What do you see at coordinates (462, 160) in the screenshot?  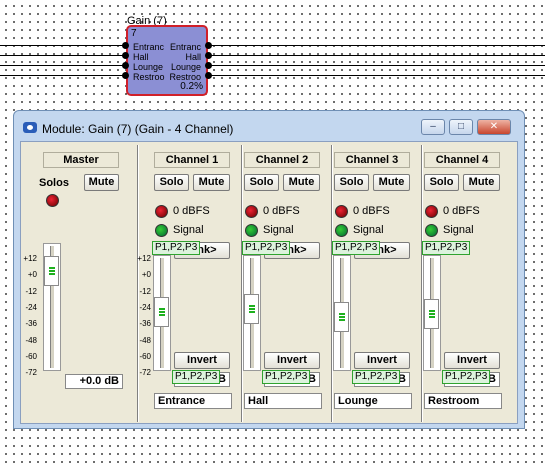 I see `channel-header: Channel 4` at bounding box center [462, 160].